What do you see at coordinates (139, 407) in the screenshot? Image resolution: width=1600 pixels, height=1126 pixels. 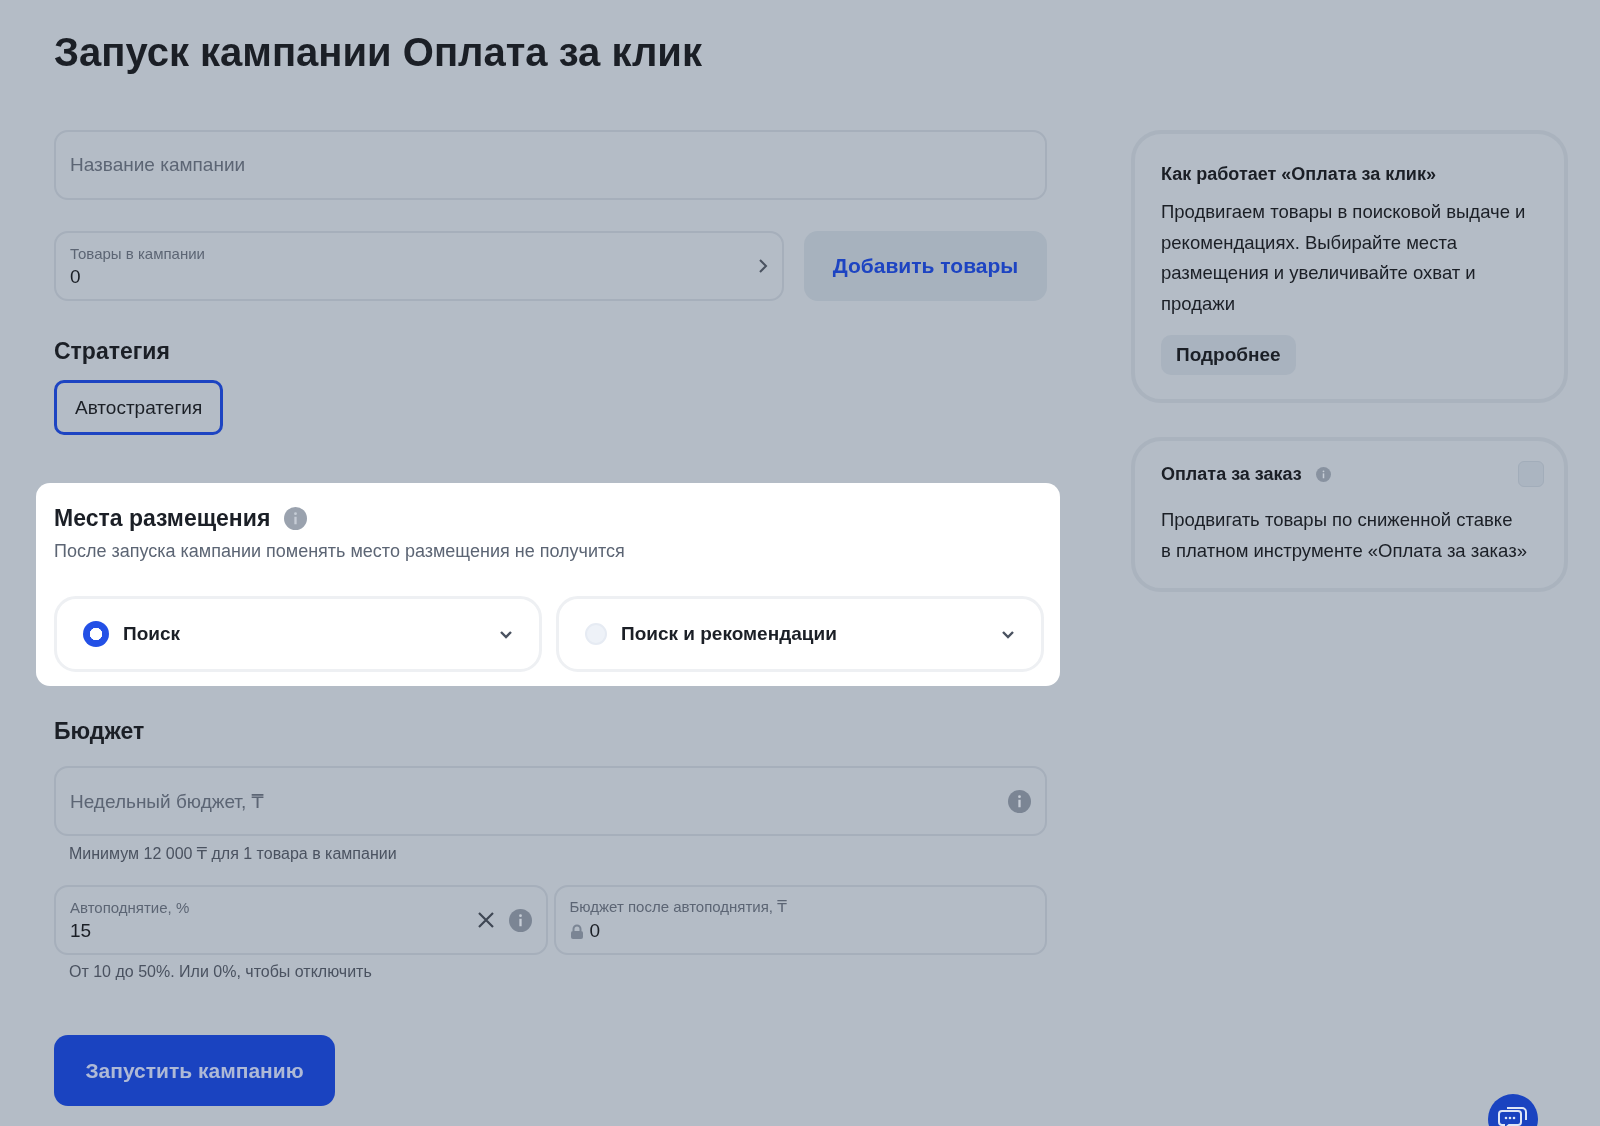 I see `strategy-option: Автостратегия` at bounding box center [139, 407].